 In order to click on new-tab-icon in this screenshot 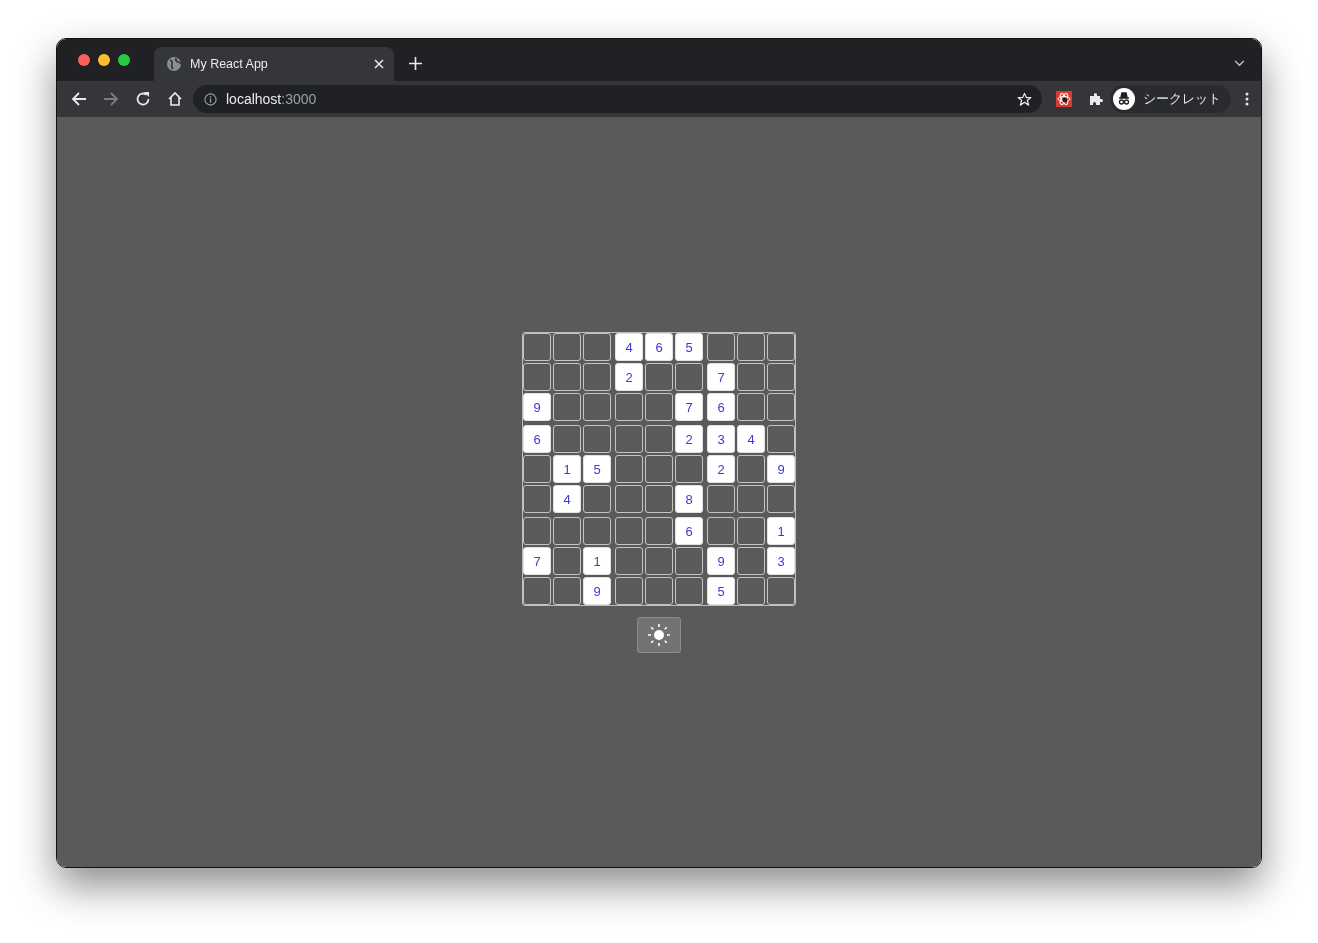, I will do `click(415, 63)`.